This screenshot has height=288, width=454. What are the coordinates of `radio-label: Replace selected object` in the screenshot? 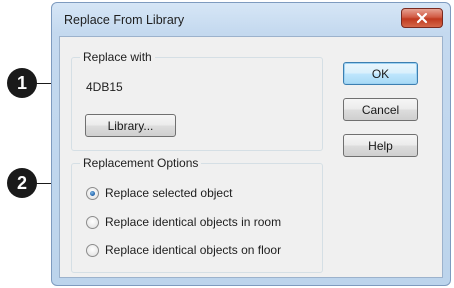 It's located at (169, 193).